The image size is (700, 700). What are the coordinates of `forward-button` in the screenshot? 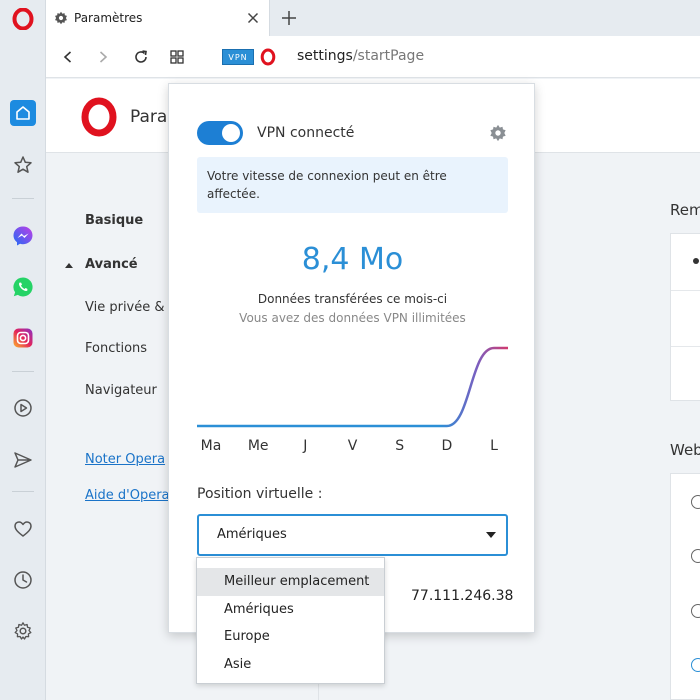 It's located at (103, 57).